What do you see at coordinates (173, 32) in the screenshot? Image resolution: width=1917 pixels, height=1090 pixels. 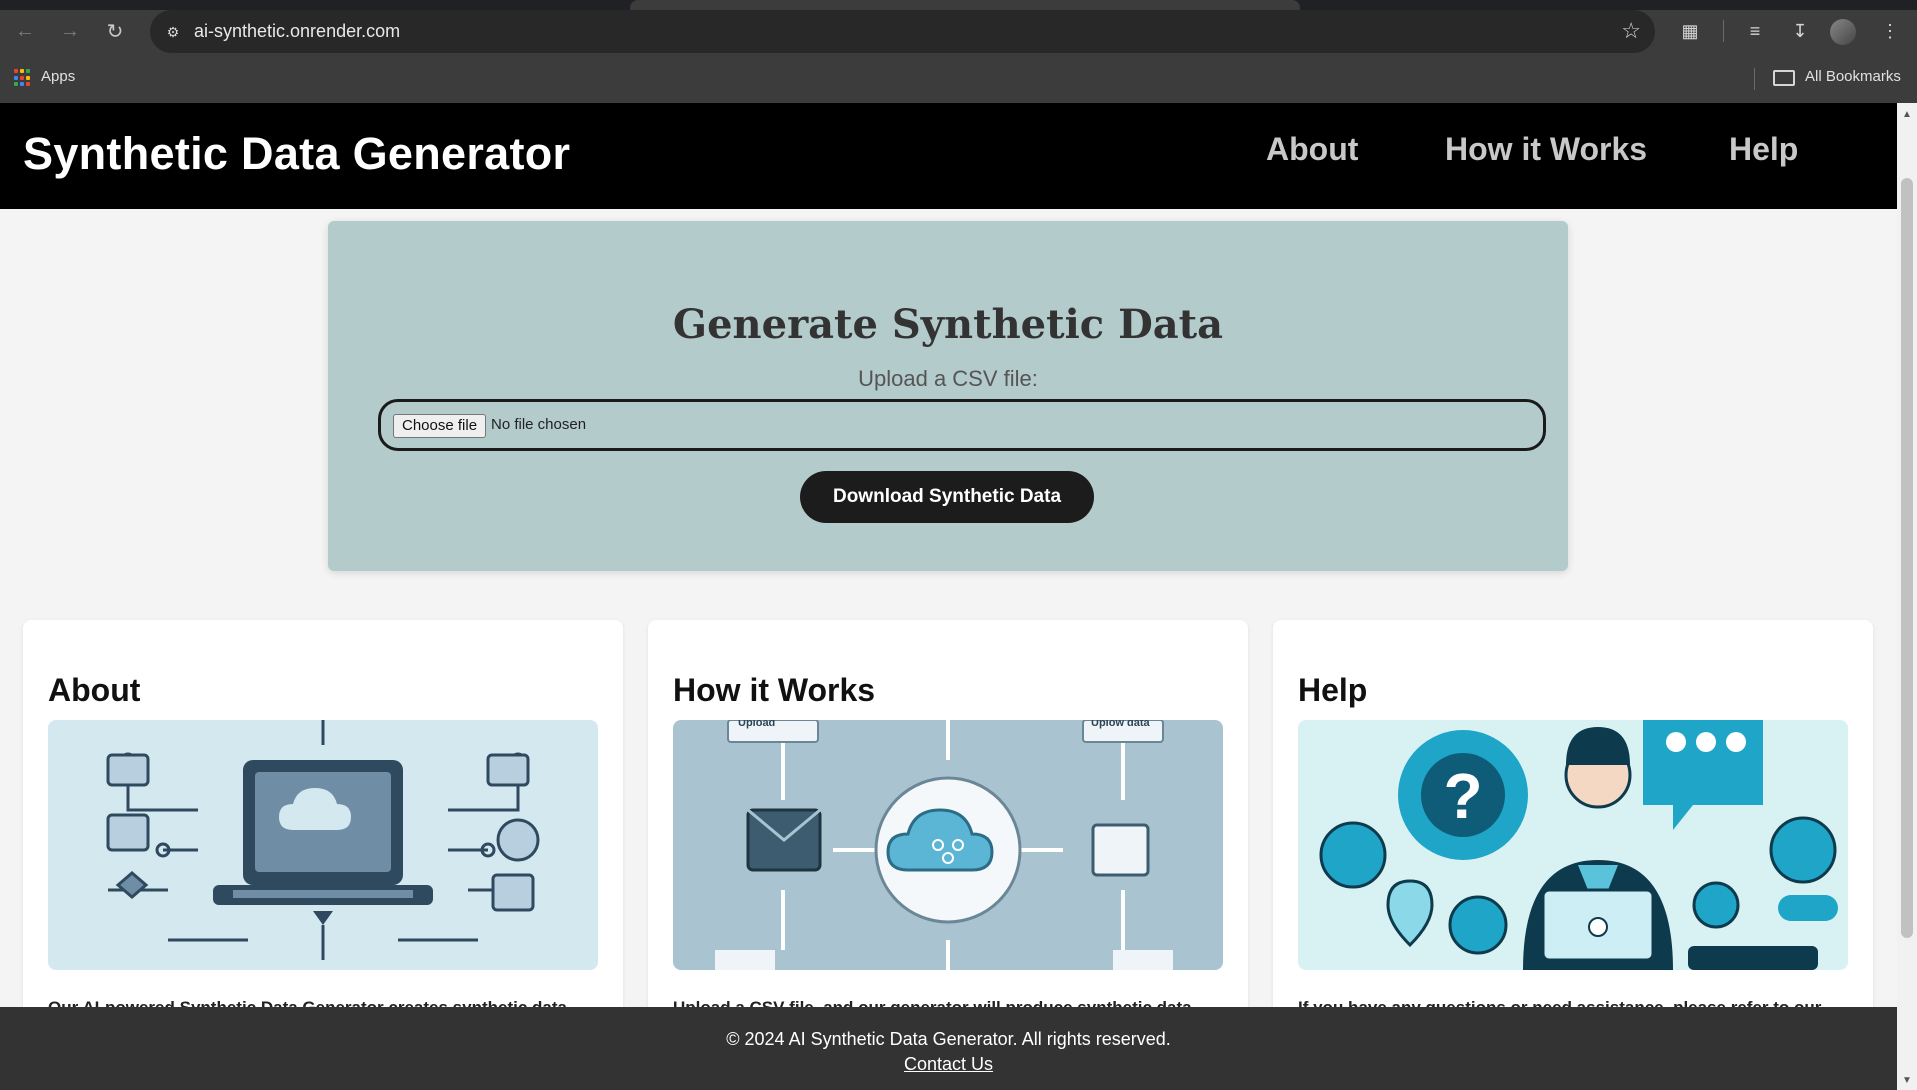 I see `site-info-icon: ⚙` at bounding box center [173, 32].